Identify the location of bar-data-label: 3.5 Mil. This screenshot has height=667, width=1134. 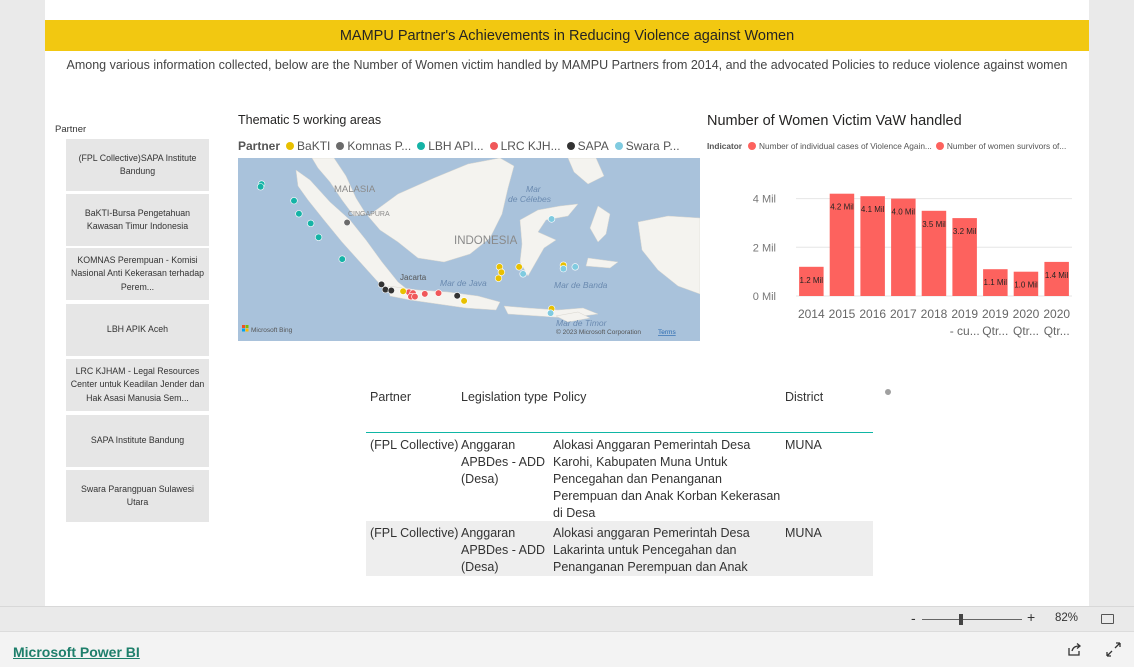
(934, 224).